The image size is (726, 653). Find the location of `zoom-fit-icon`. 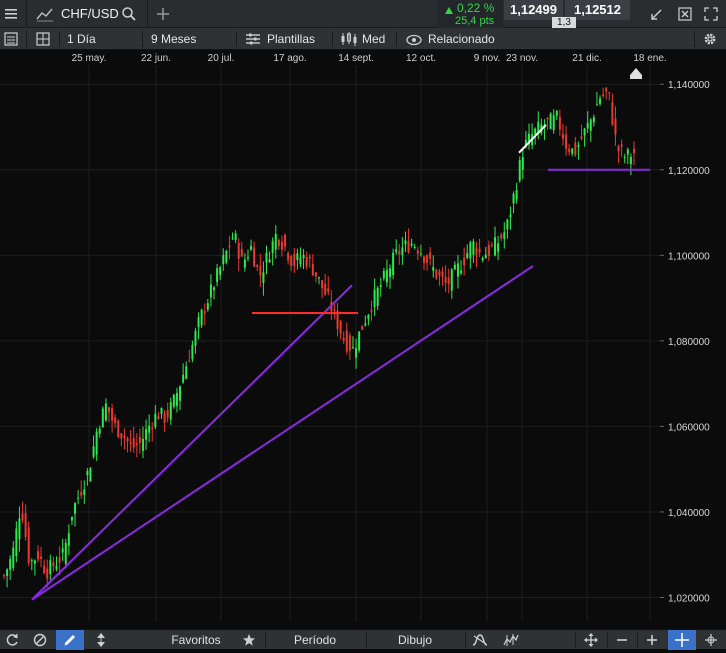

zoom-fit-icon is located at coordinates (591, 640).